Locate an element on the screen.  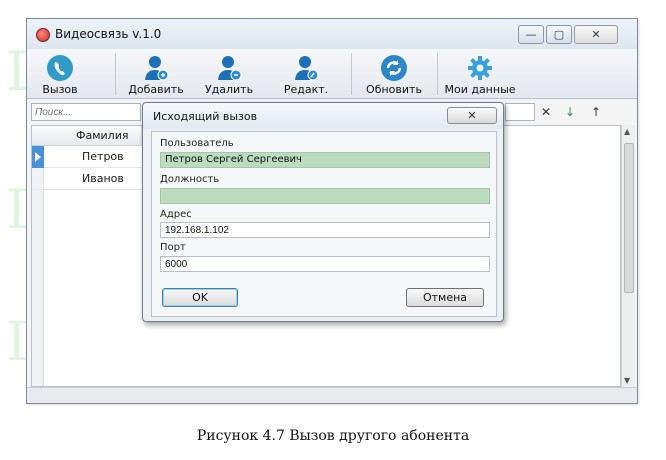
status-bar is located at coordinates (332, 395).